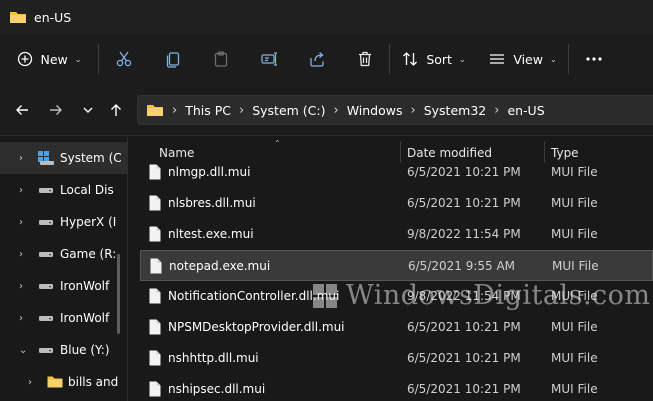 The width and height of the screenshot is (653, 401). Describe the element at coordinates (221, 59) in the screenshot. I see `paste-button` at that location.